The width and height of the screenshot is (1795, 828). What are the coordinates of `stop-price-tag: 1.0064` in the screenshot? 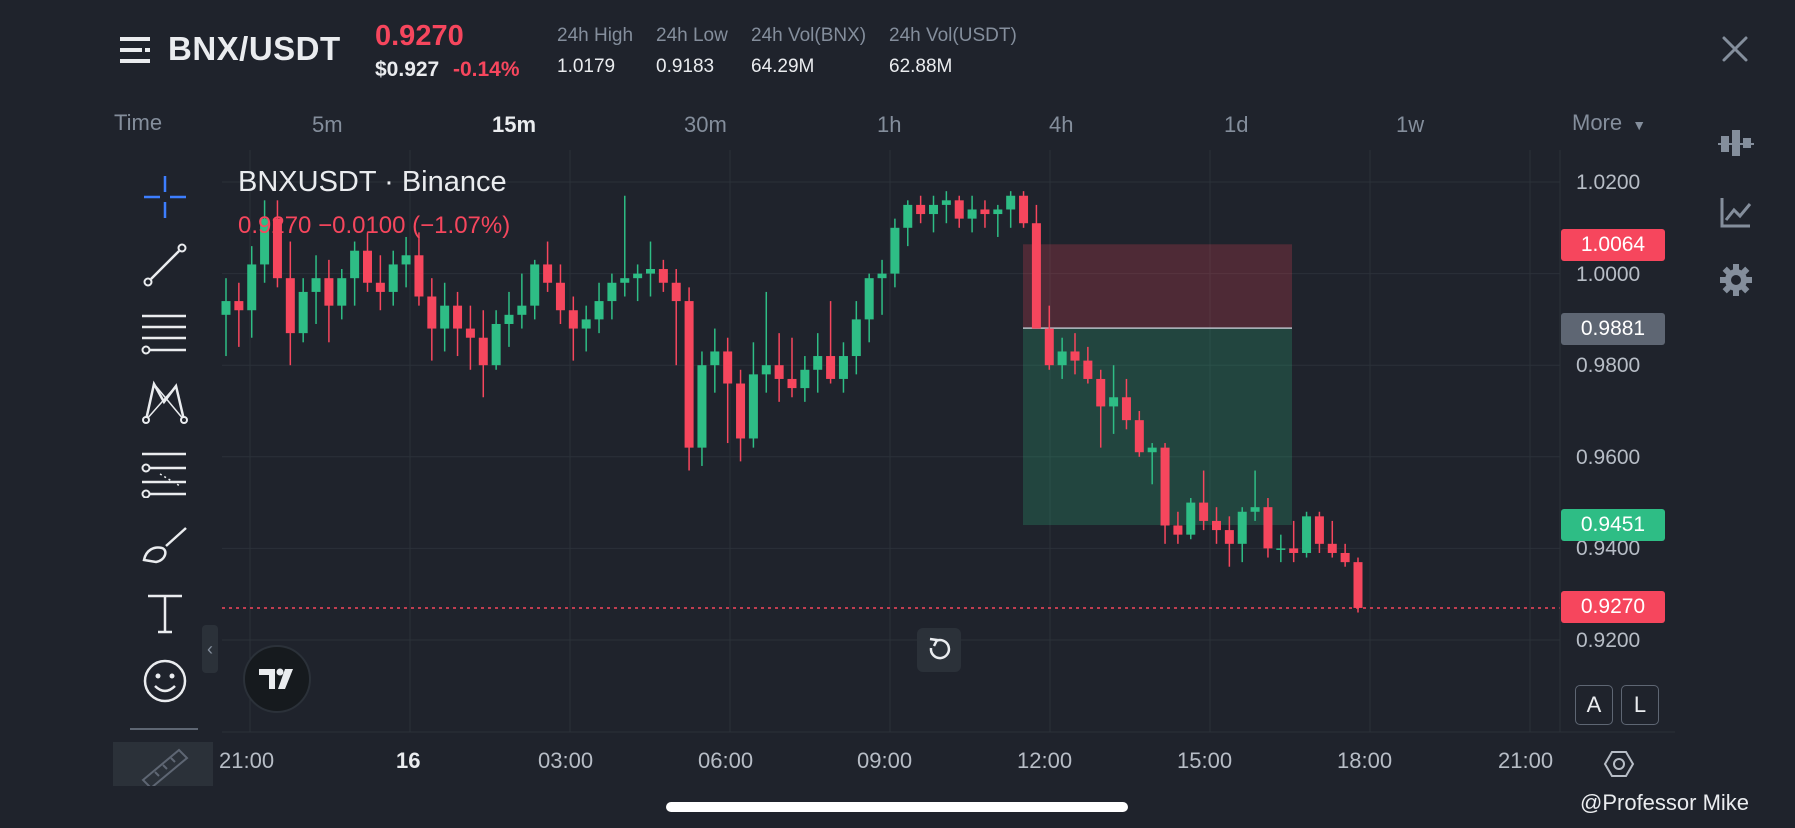 It's located at (1613, 245).